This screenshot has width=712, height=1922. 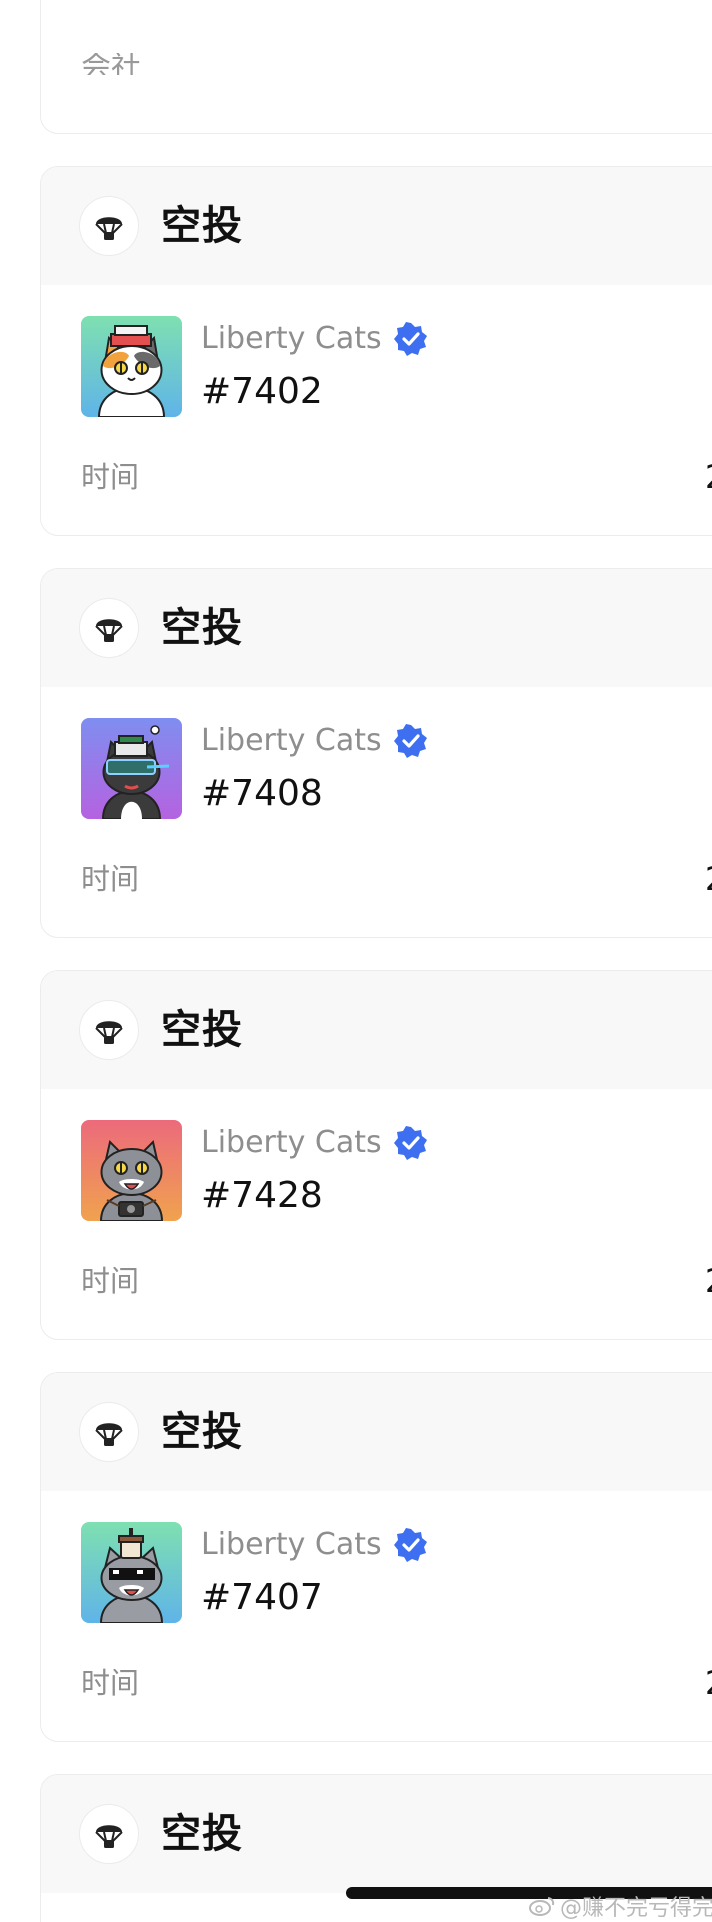 What do you see at coordinates (262, 1597) in the screenshot?
I see `nft-token-id: #7407` at bounding box center [262, 1597].